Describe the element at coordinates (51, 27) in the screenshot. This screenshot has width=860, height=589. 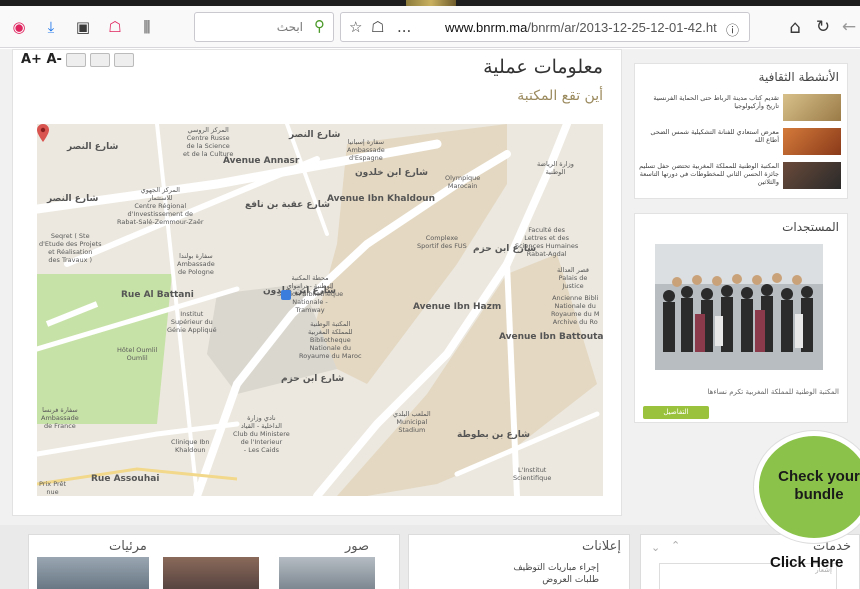
I see `download-icon: ⤓` at that location.